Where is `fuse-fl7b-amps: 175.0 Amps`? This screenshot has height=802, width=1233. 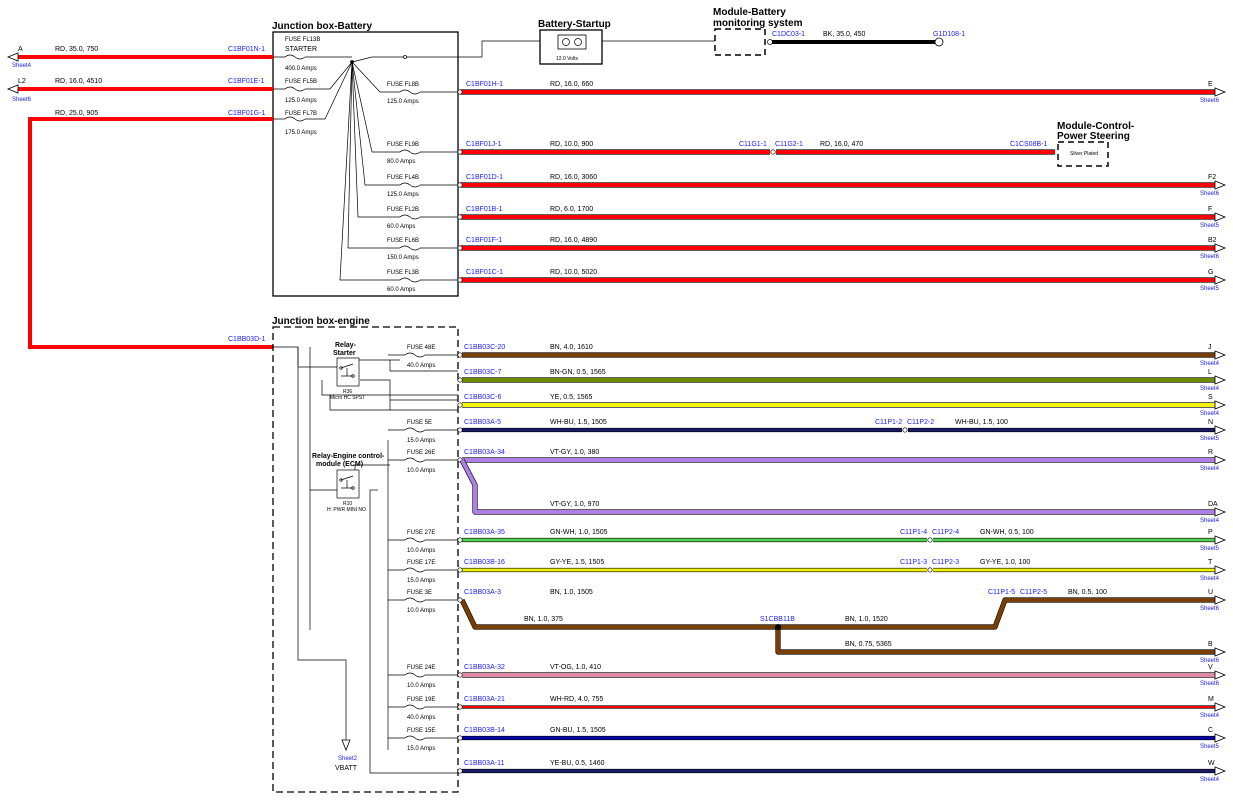
fuse-fl7b-amps: 175.0 Amps is located at coordinates (301, 133).